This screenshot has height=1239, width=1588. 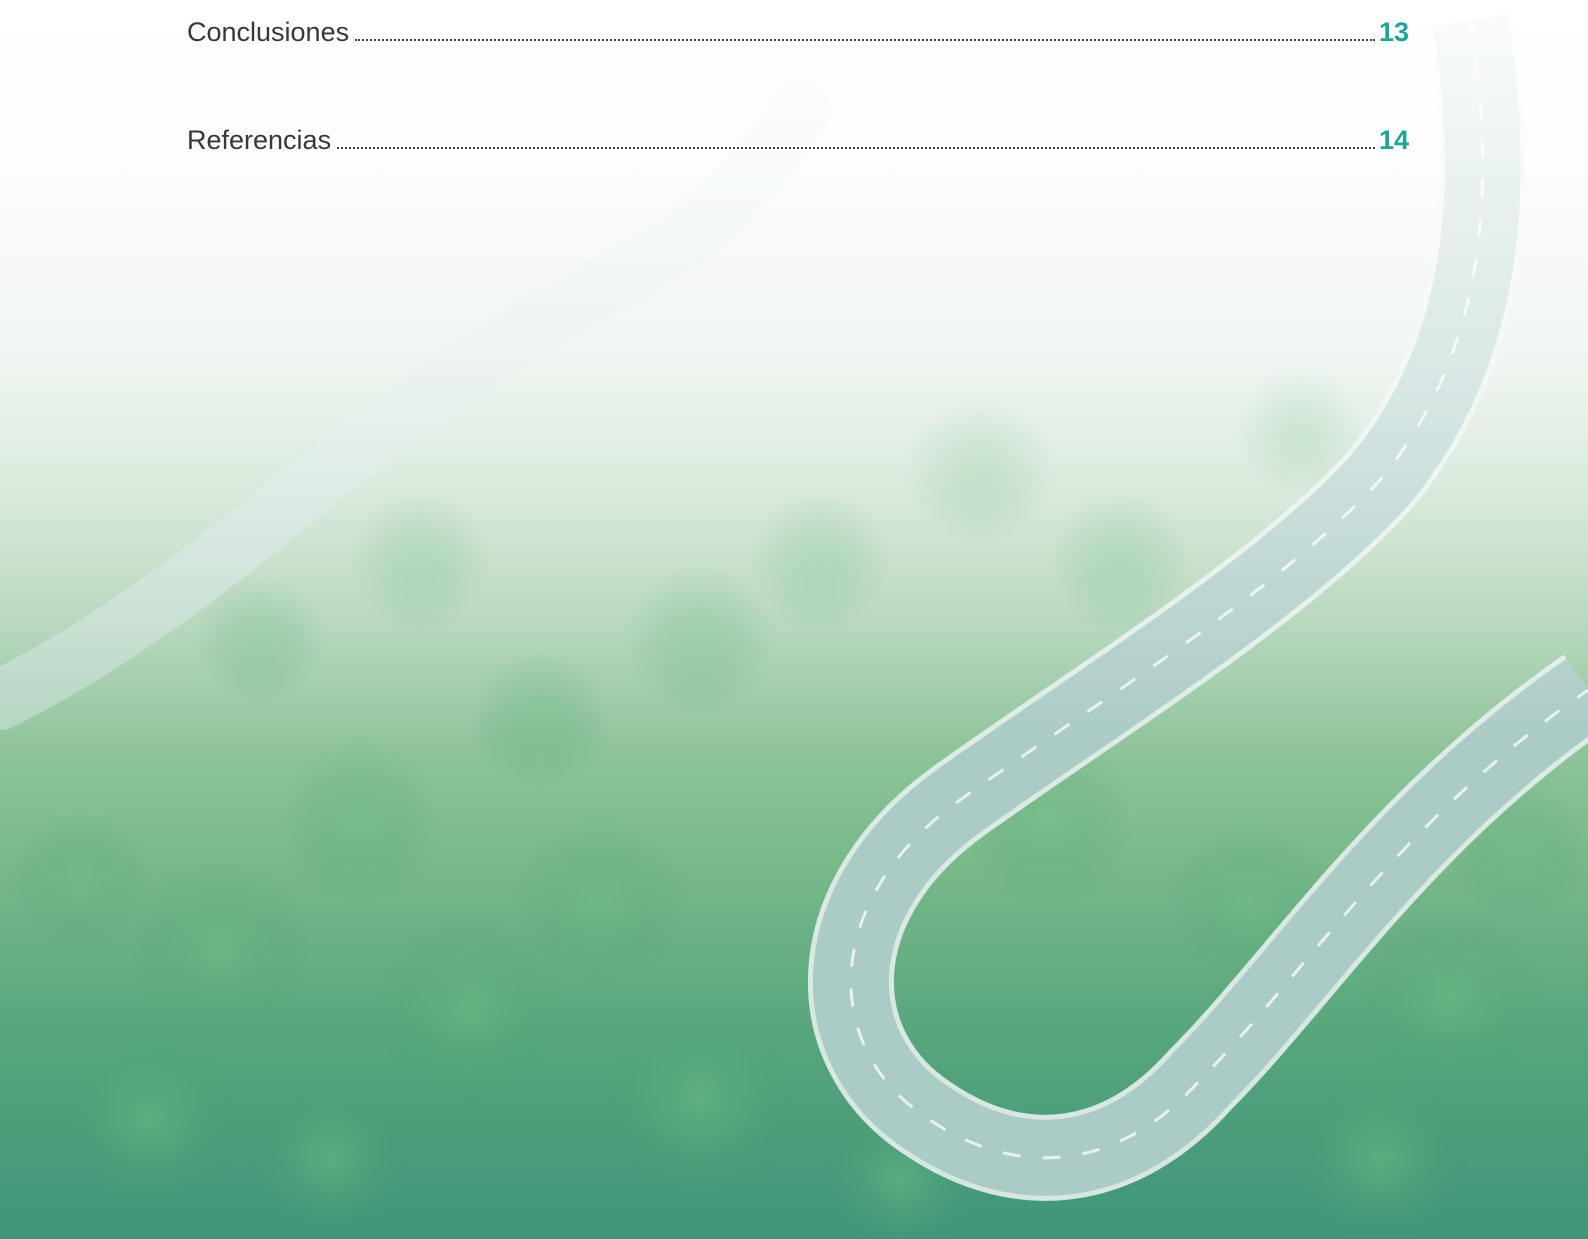 I want to click on toc-page-number: 14, so click(x=1393, y=140).